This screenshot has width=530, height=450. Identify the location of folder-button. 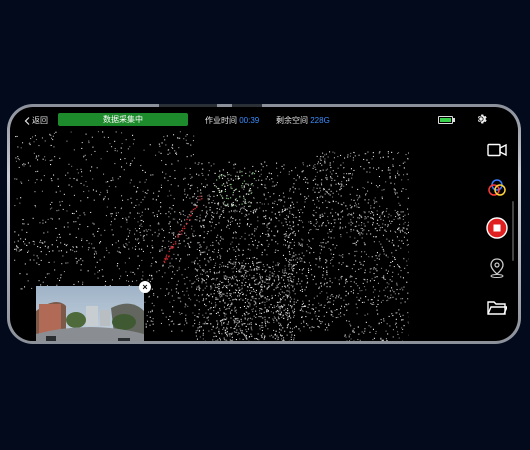
(497, 308).